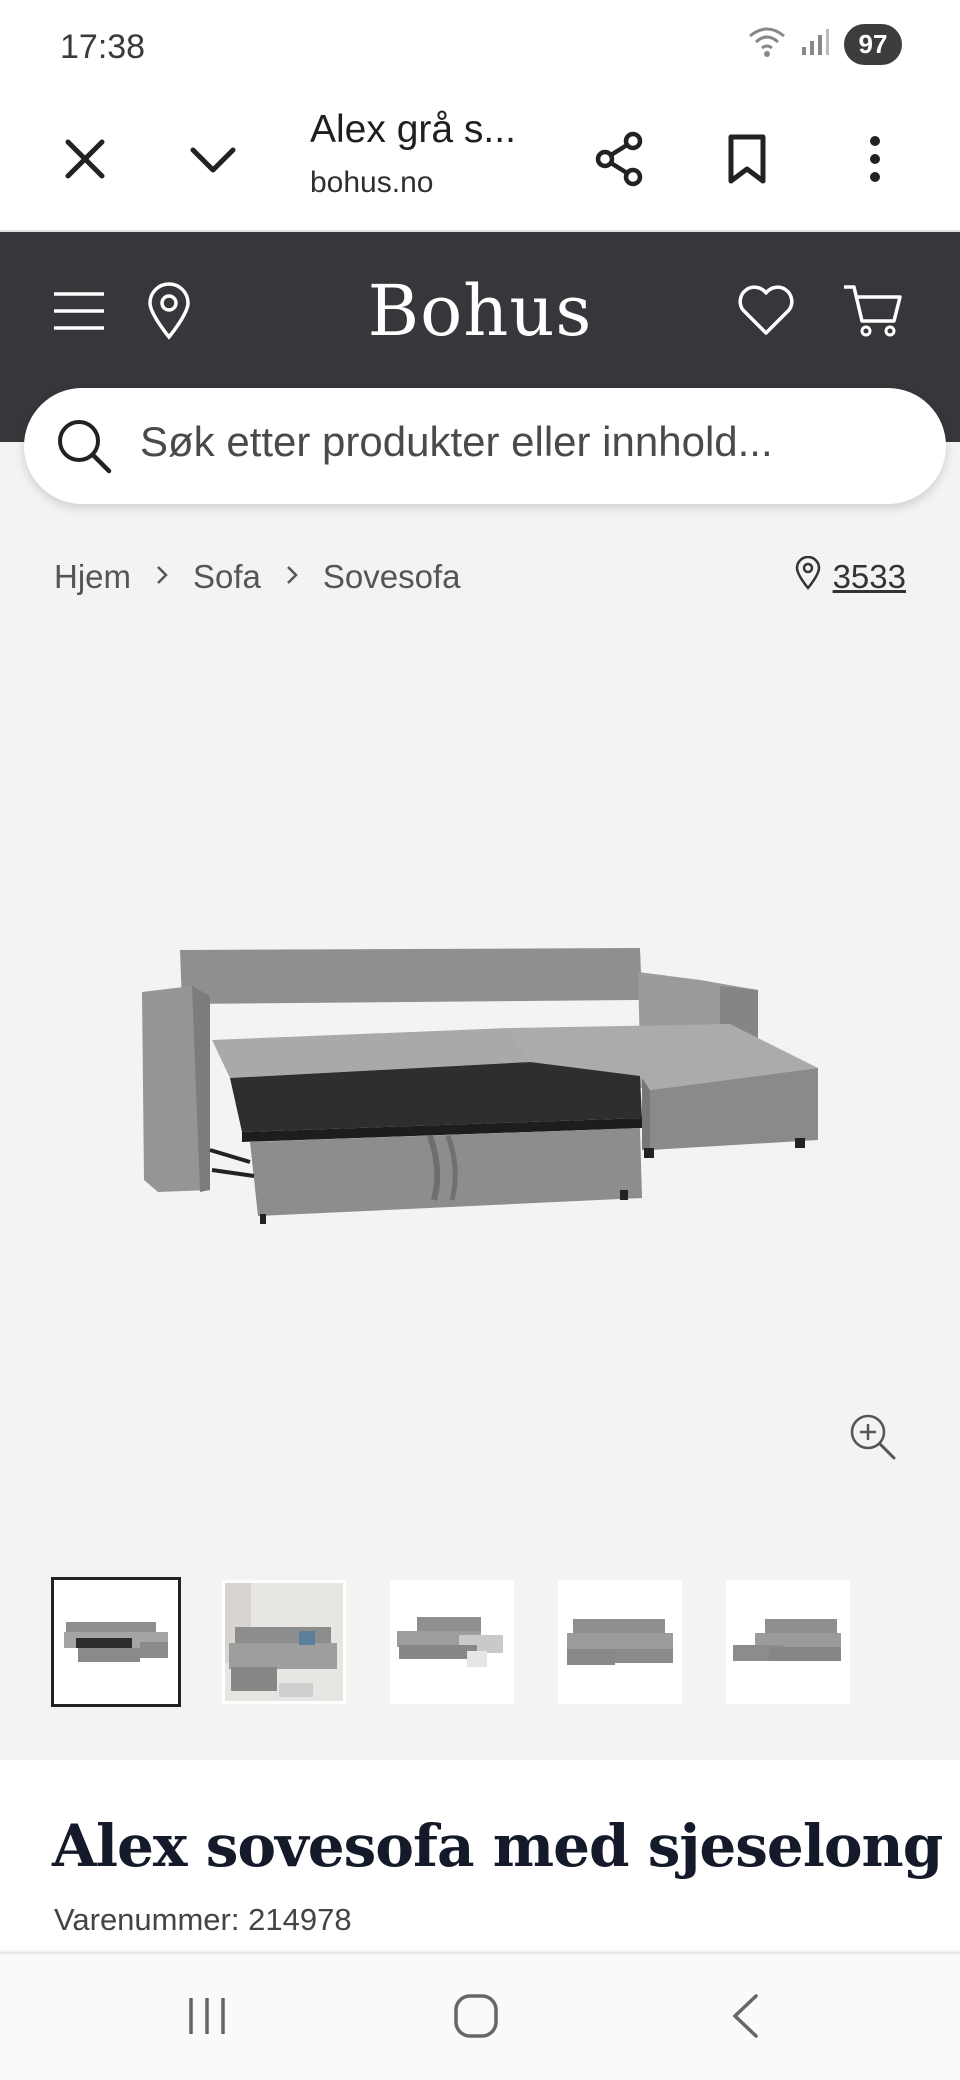 The height and width of the screenshot is (2080, 960). What do you see at coordinates (392, 577) in the screenshot?
I see `breadcrumb-item-sovesofa: Sovesofa` at bounding box center [392, 577].